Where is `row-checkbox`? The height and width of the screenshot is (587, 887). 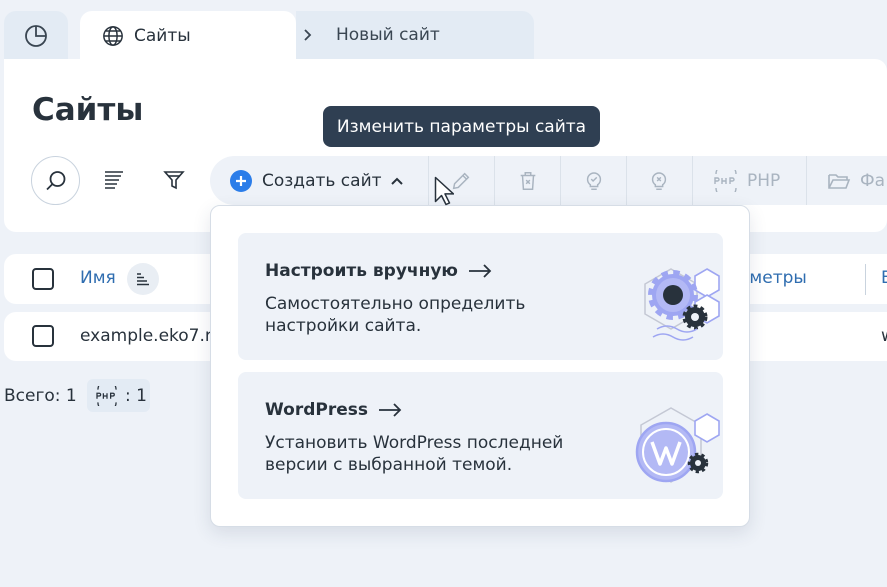
row-checkbox is located at coordinates (43, 336).